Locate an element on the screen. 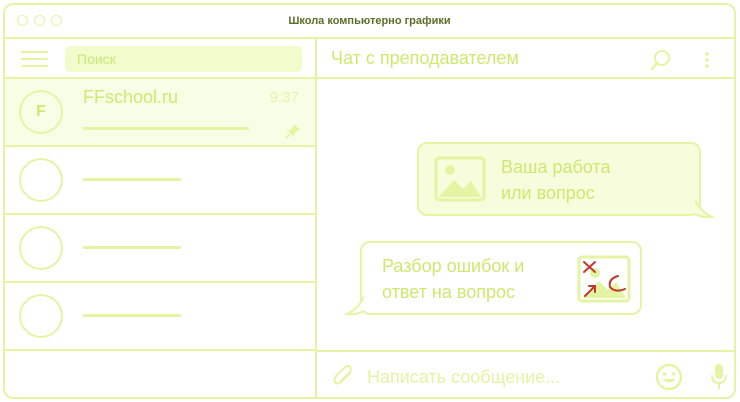 The image size is (740, 402). avatar-letter: F is located at coordinates (41, 111).